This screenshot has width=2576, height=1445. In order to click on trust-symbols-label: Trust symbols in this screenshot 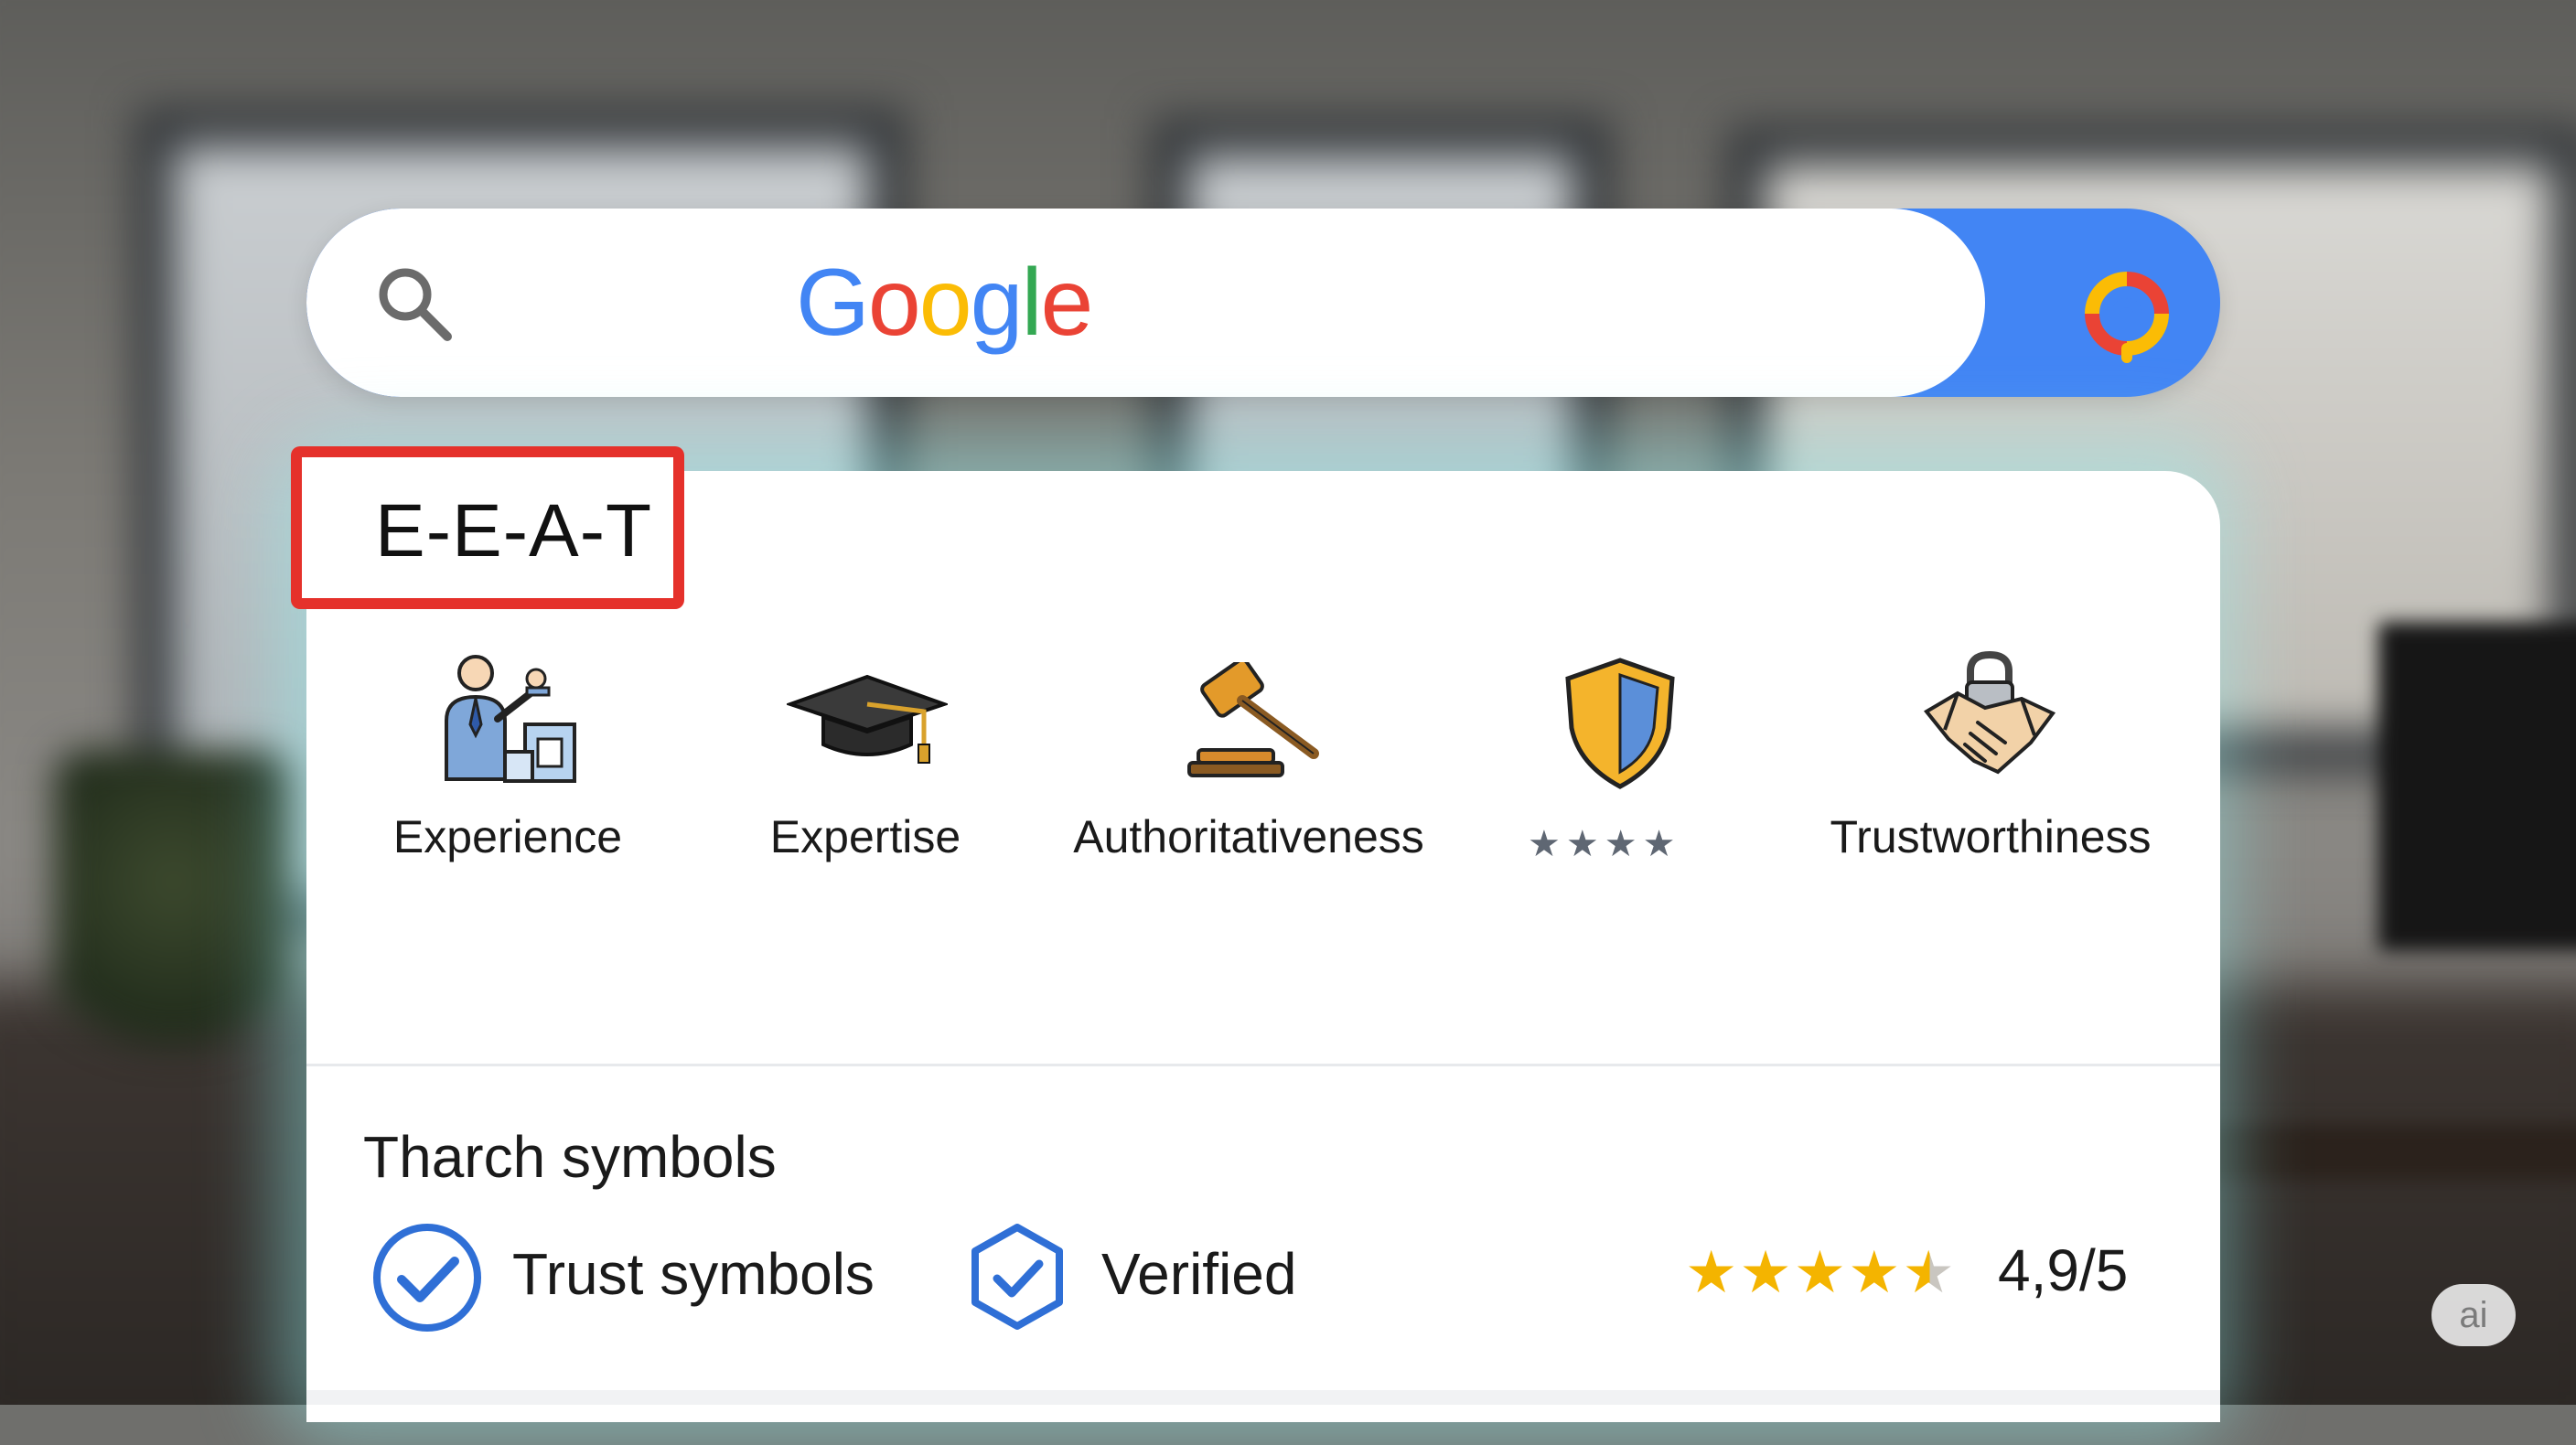, I will do `click(694, 1274)`.